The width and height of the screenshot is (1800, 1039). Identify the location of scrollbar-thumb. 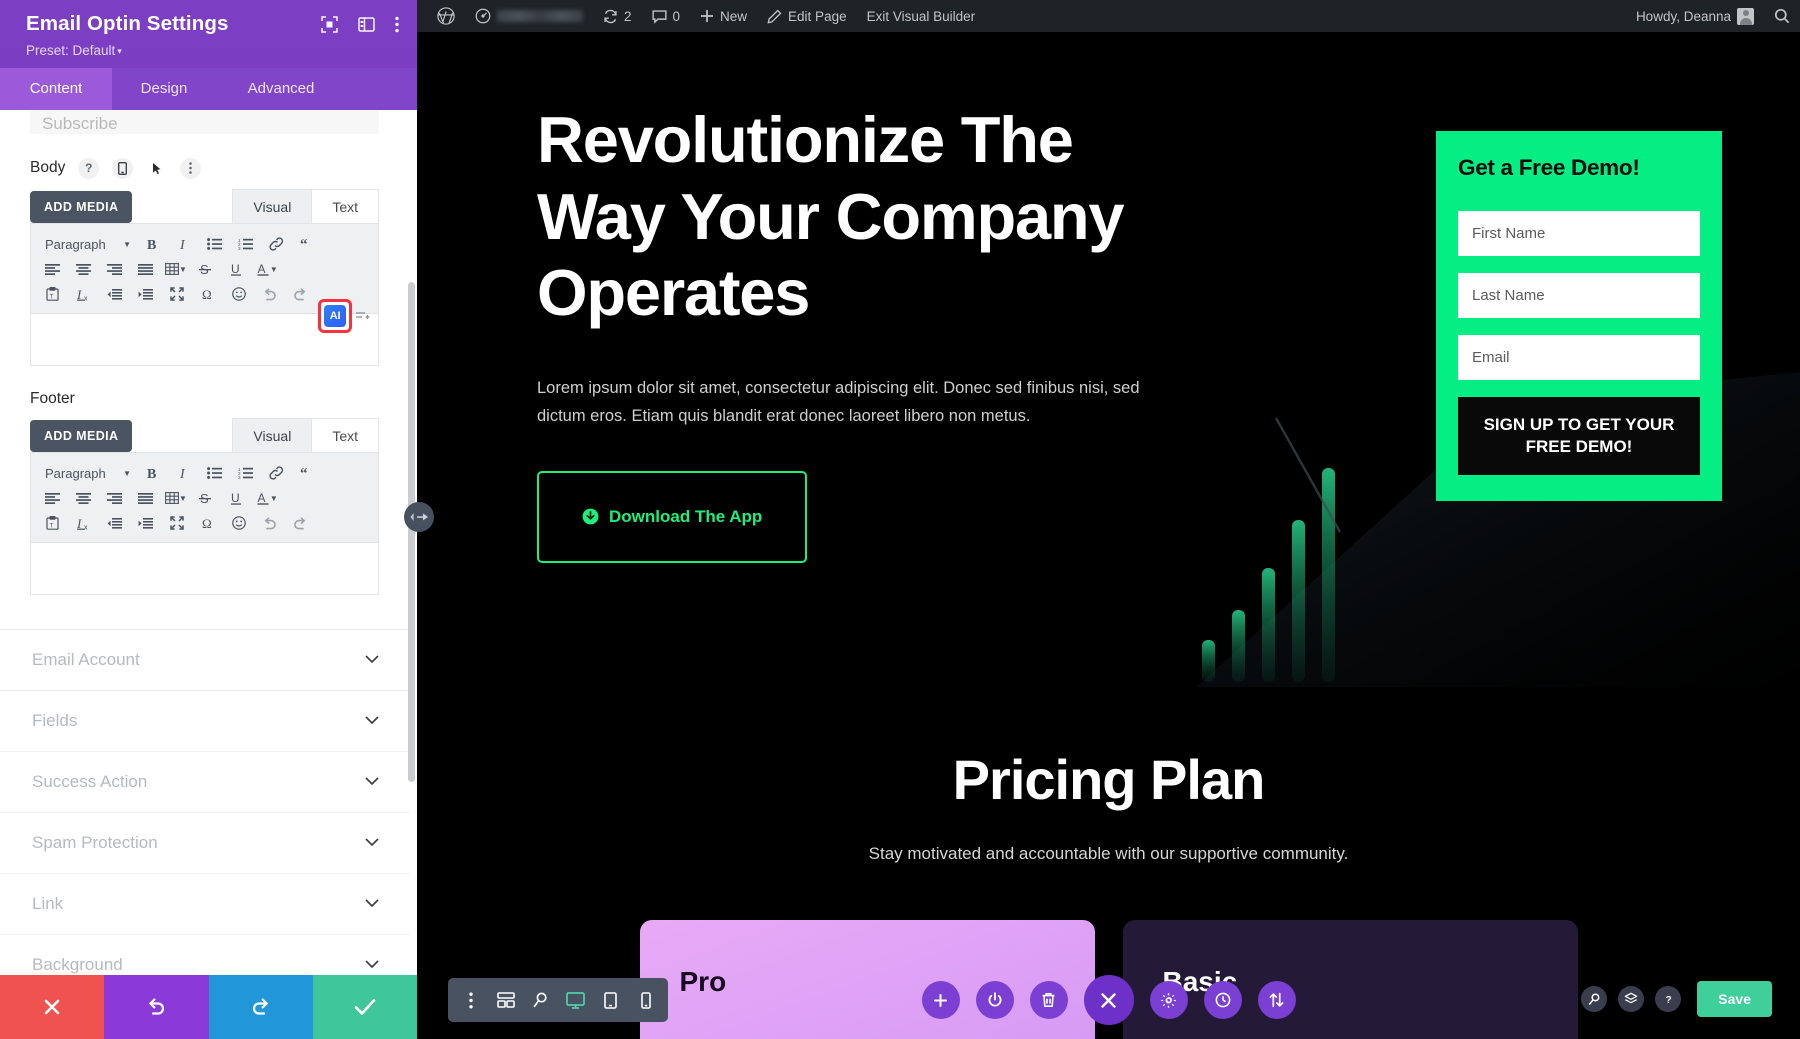
(411, 531).